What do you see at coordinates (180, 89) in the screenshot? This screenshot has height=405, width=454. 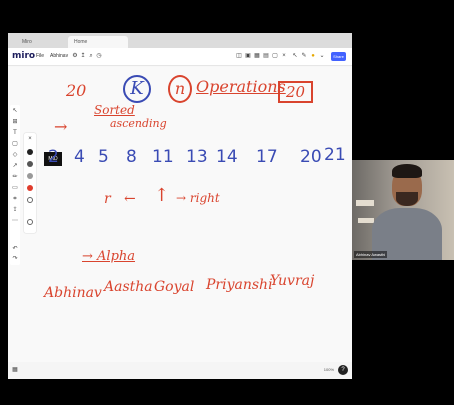 I see `annotation-circled-n: n` at bounding box center [180, 89].